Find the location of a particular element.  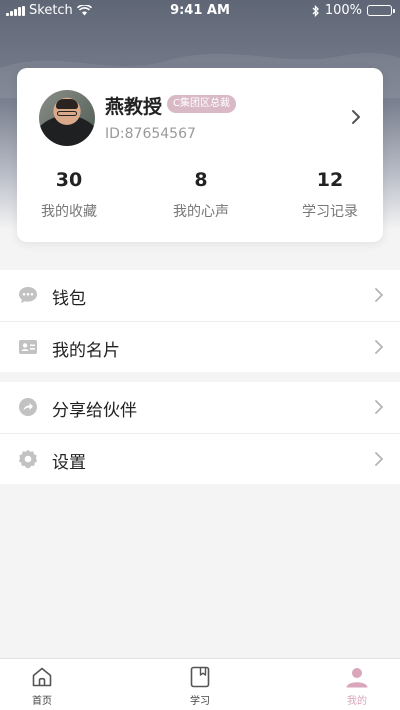

home-icon is located at coordinates (42, 677).